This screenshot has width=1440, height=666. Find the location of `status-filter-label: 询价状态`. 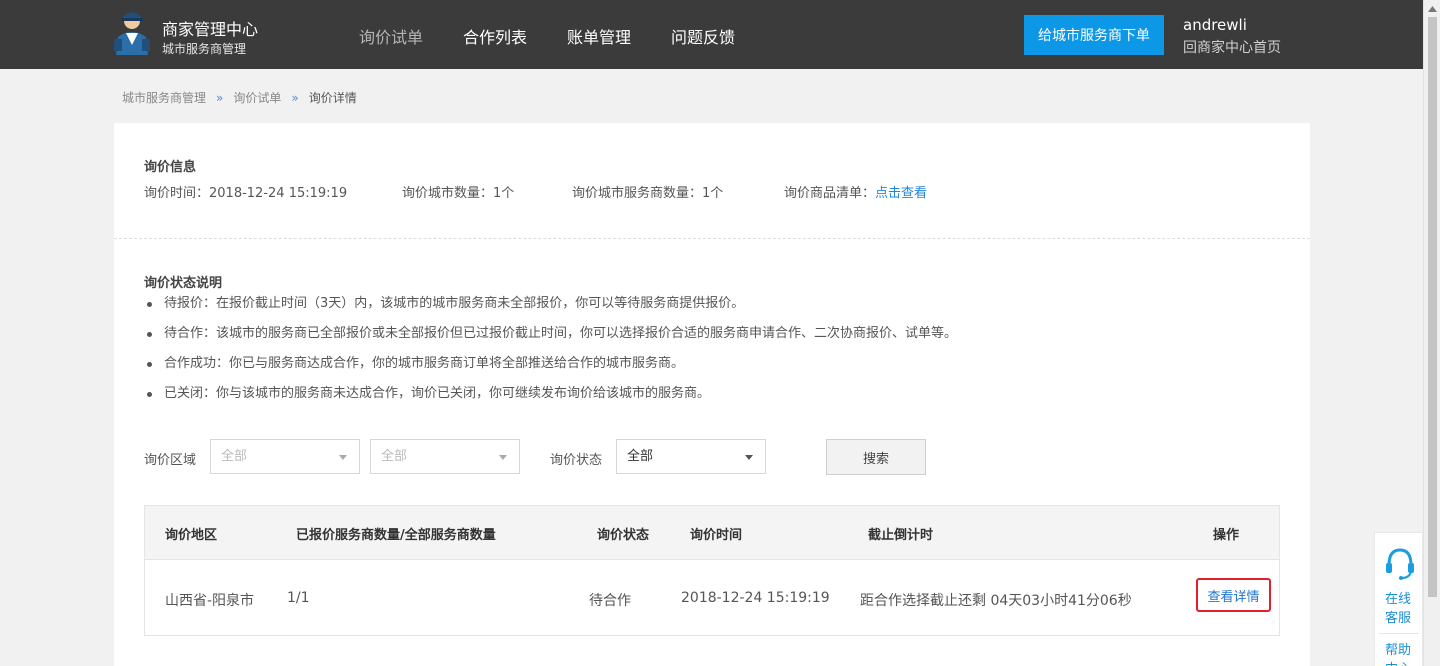

status-filter-label: 询价状态 is located at coordinates (576, 460).